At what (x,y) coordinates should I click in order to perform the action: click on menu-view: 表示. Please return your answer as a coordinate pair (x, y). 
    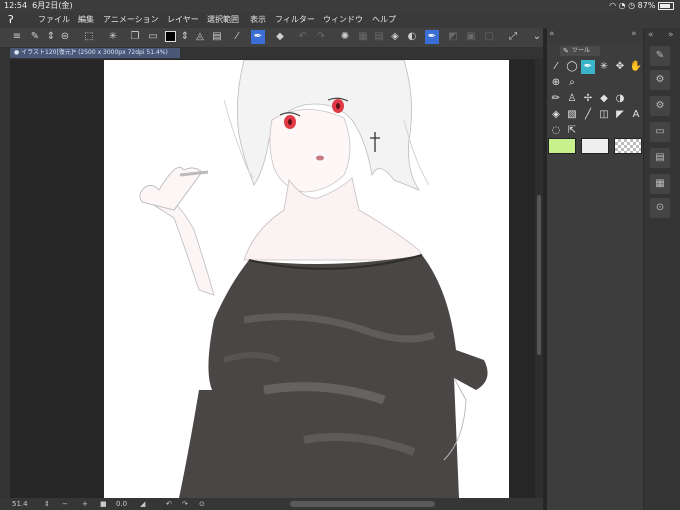
    Looking at the image, I should click on (258, 20).